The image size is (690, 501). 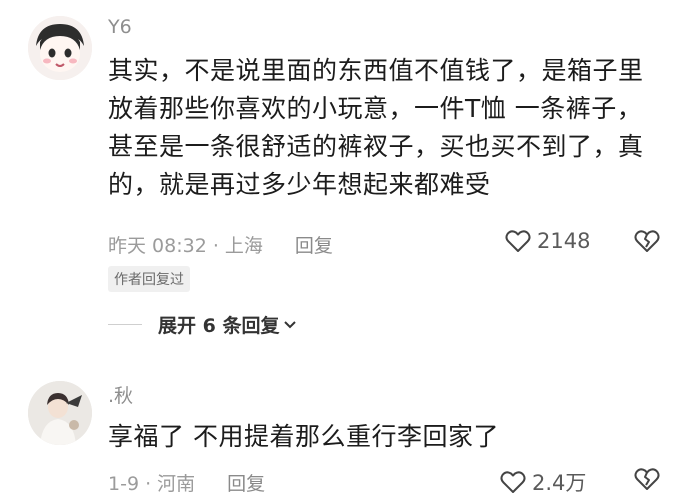 I want to click on divider, so click(x=125, y=324).